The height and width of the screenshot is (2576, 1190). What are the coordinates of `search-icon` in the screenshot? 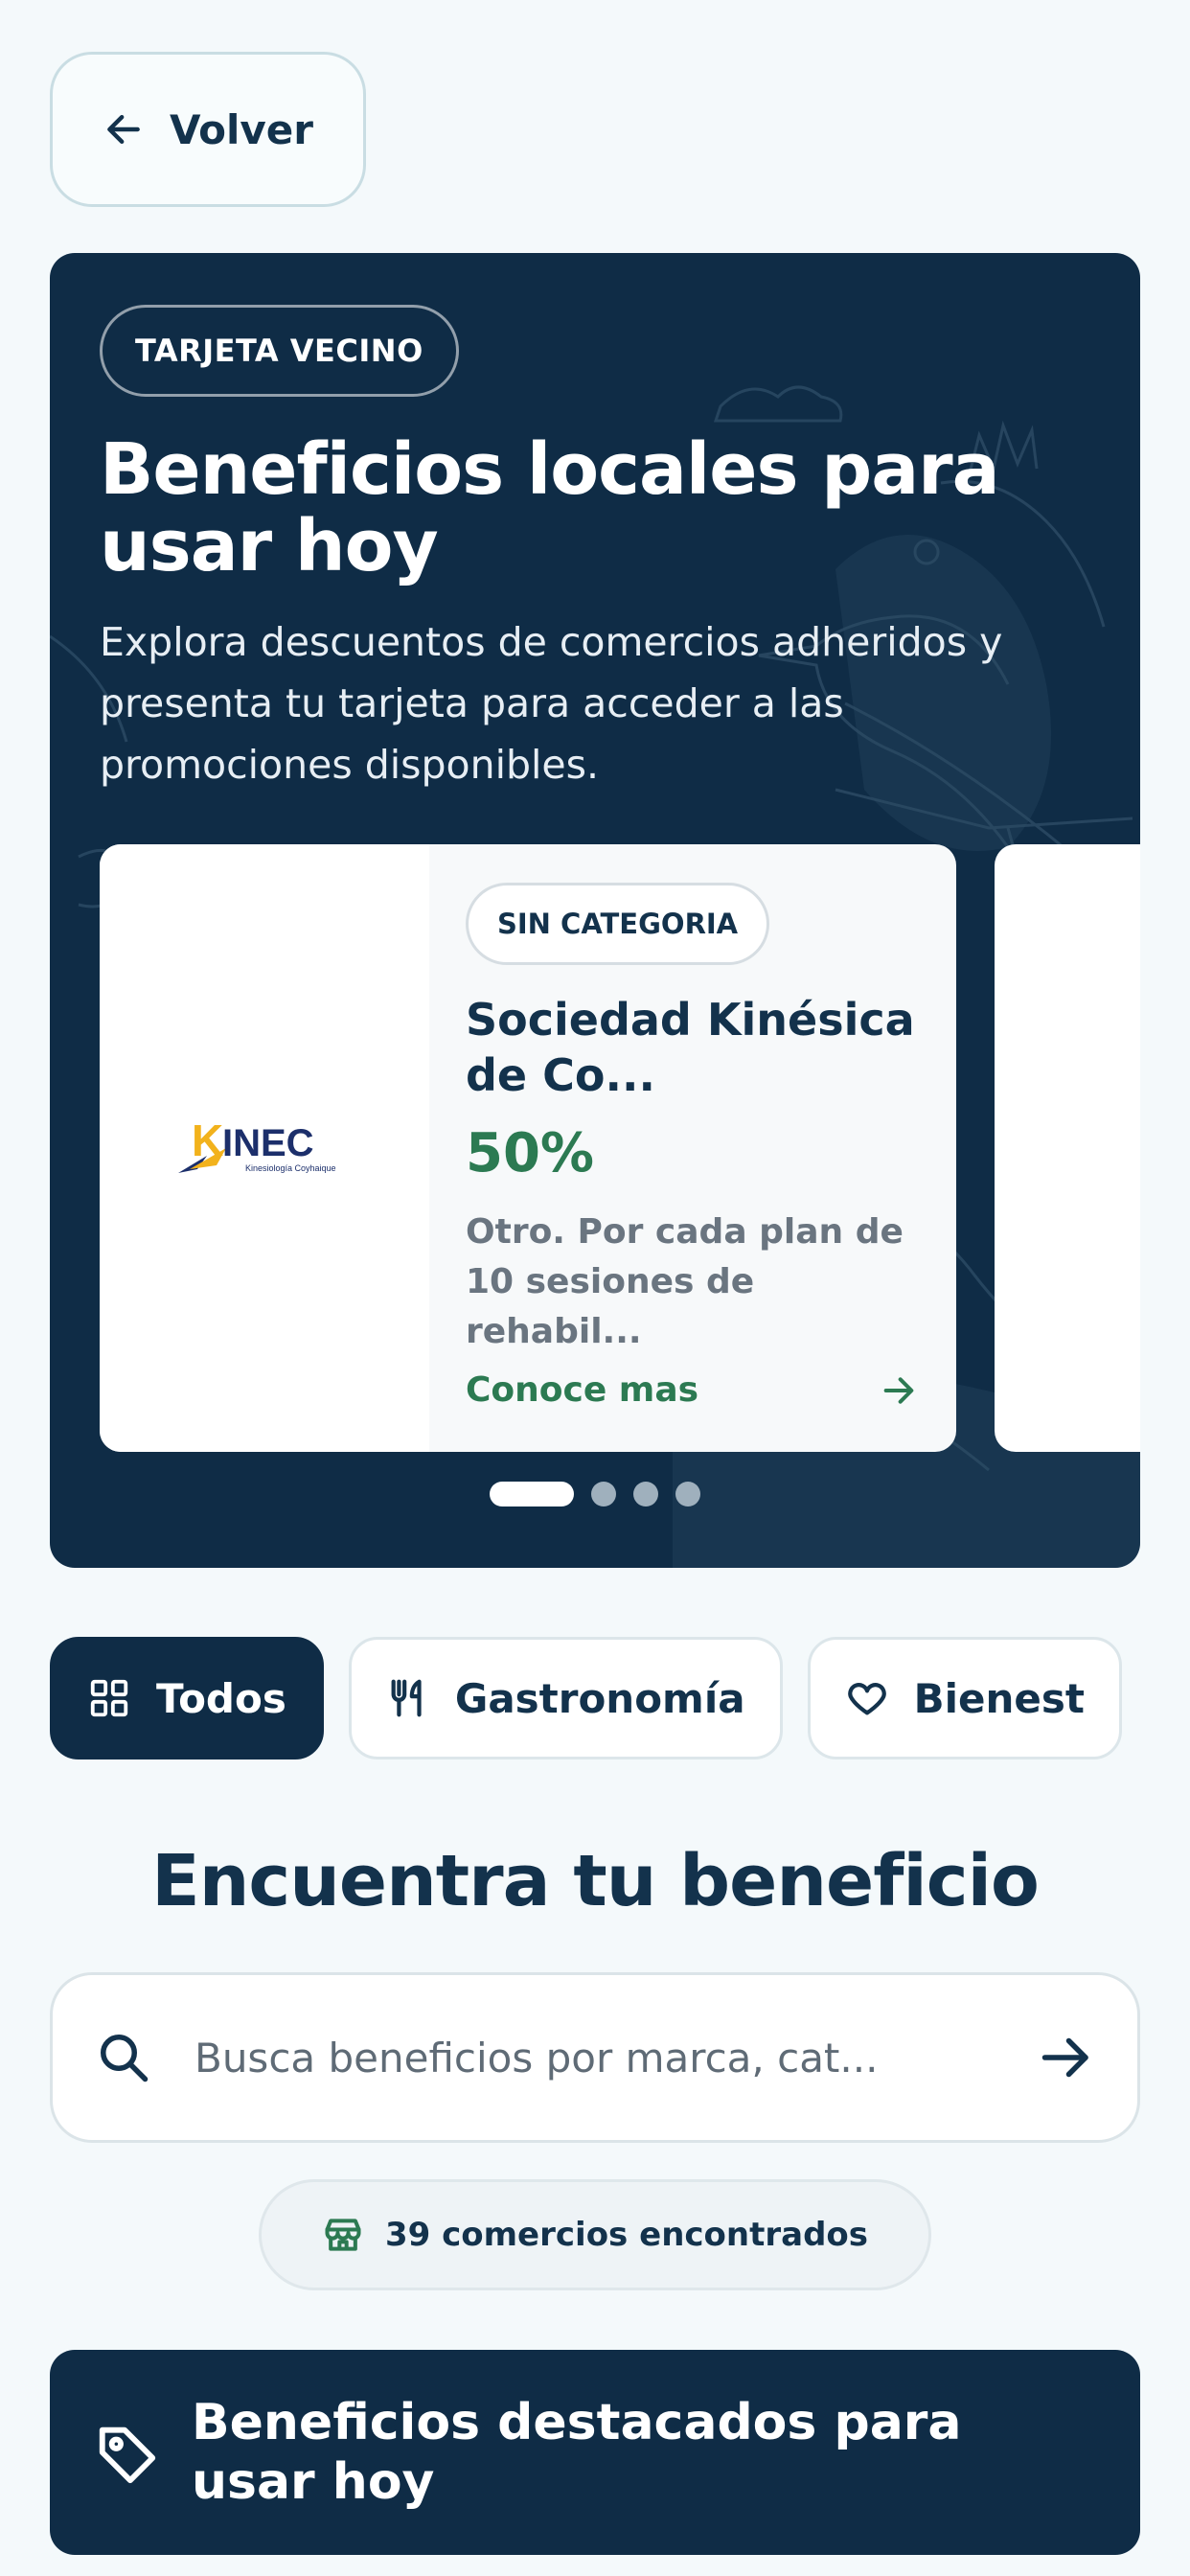 It's located at (125, 2058).